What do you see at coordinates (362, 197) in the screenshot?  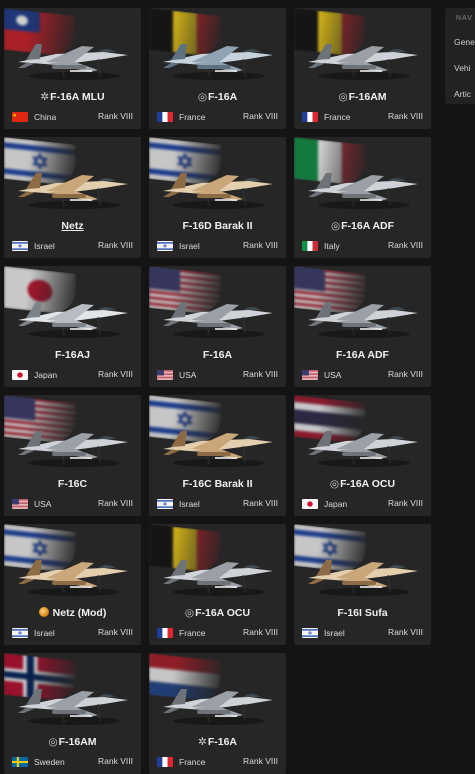 I see `vehicle-card: ◎F-16A ADF Italy Rank VIII` at bounding box center [362, 197].